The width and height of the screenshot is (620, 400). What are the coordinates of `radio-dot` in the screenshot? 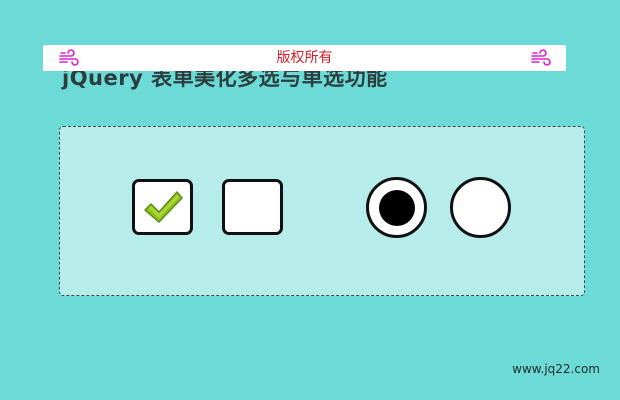 It's located at (396, 207).